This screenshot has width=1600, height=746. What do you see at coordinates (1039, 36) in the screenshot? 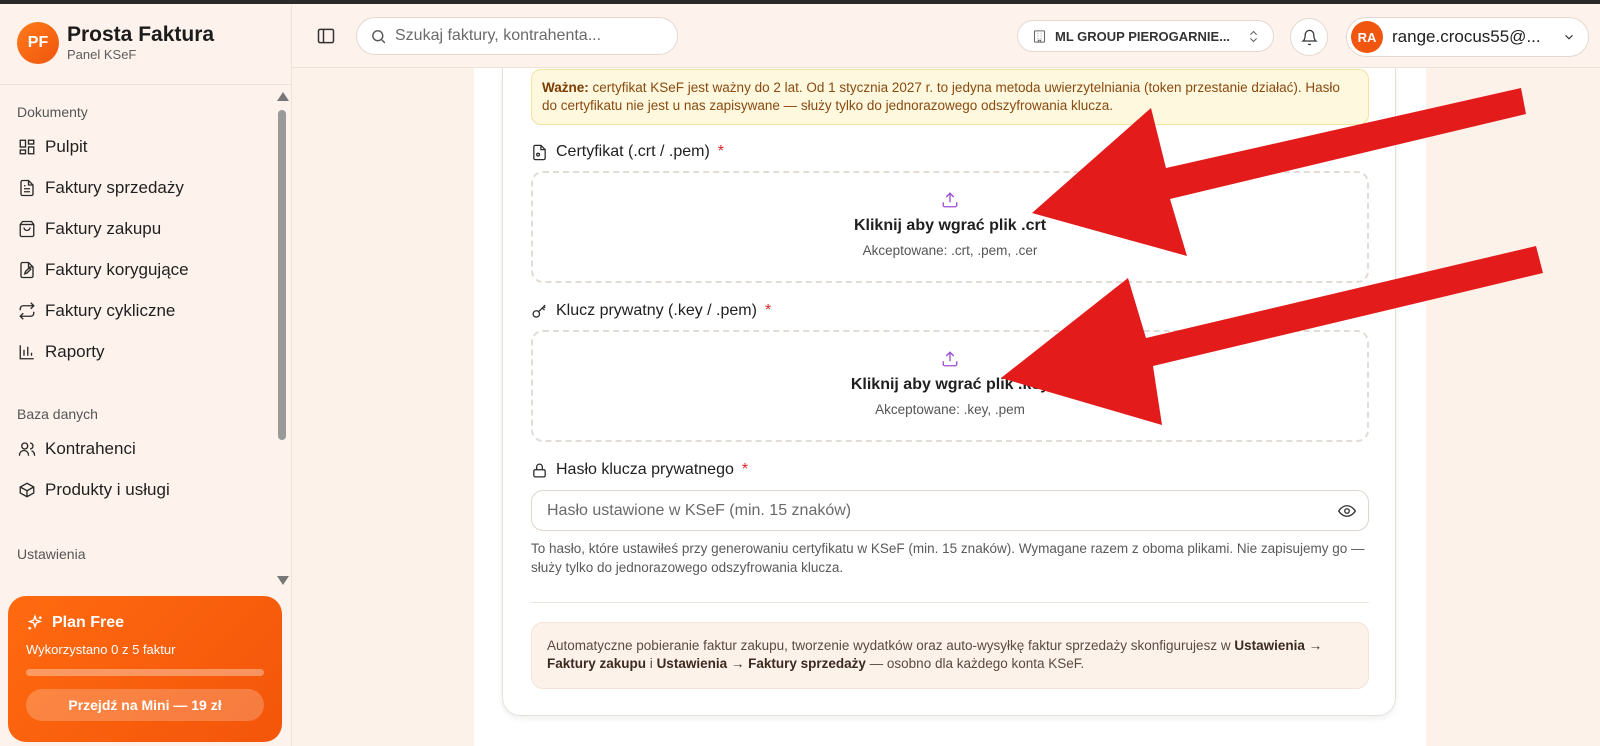
I see `building-icon` at bounding box center [1039, 36].